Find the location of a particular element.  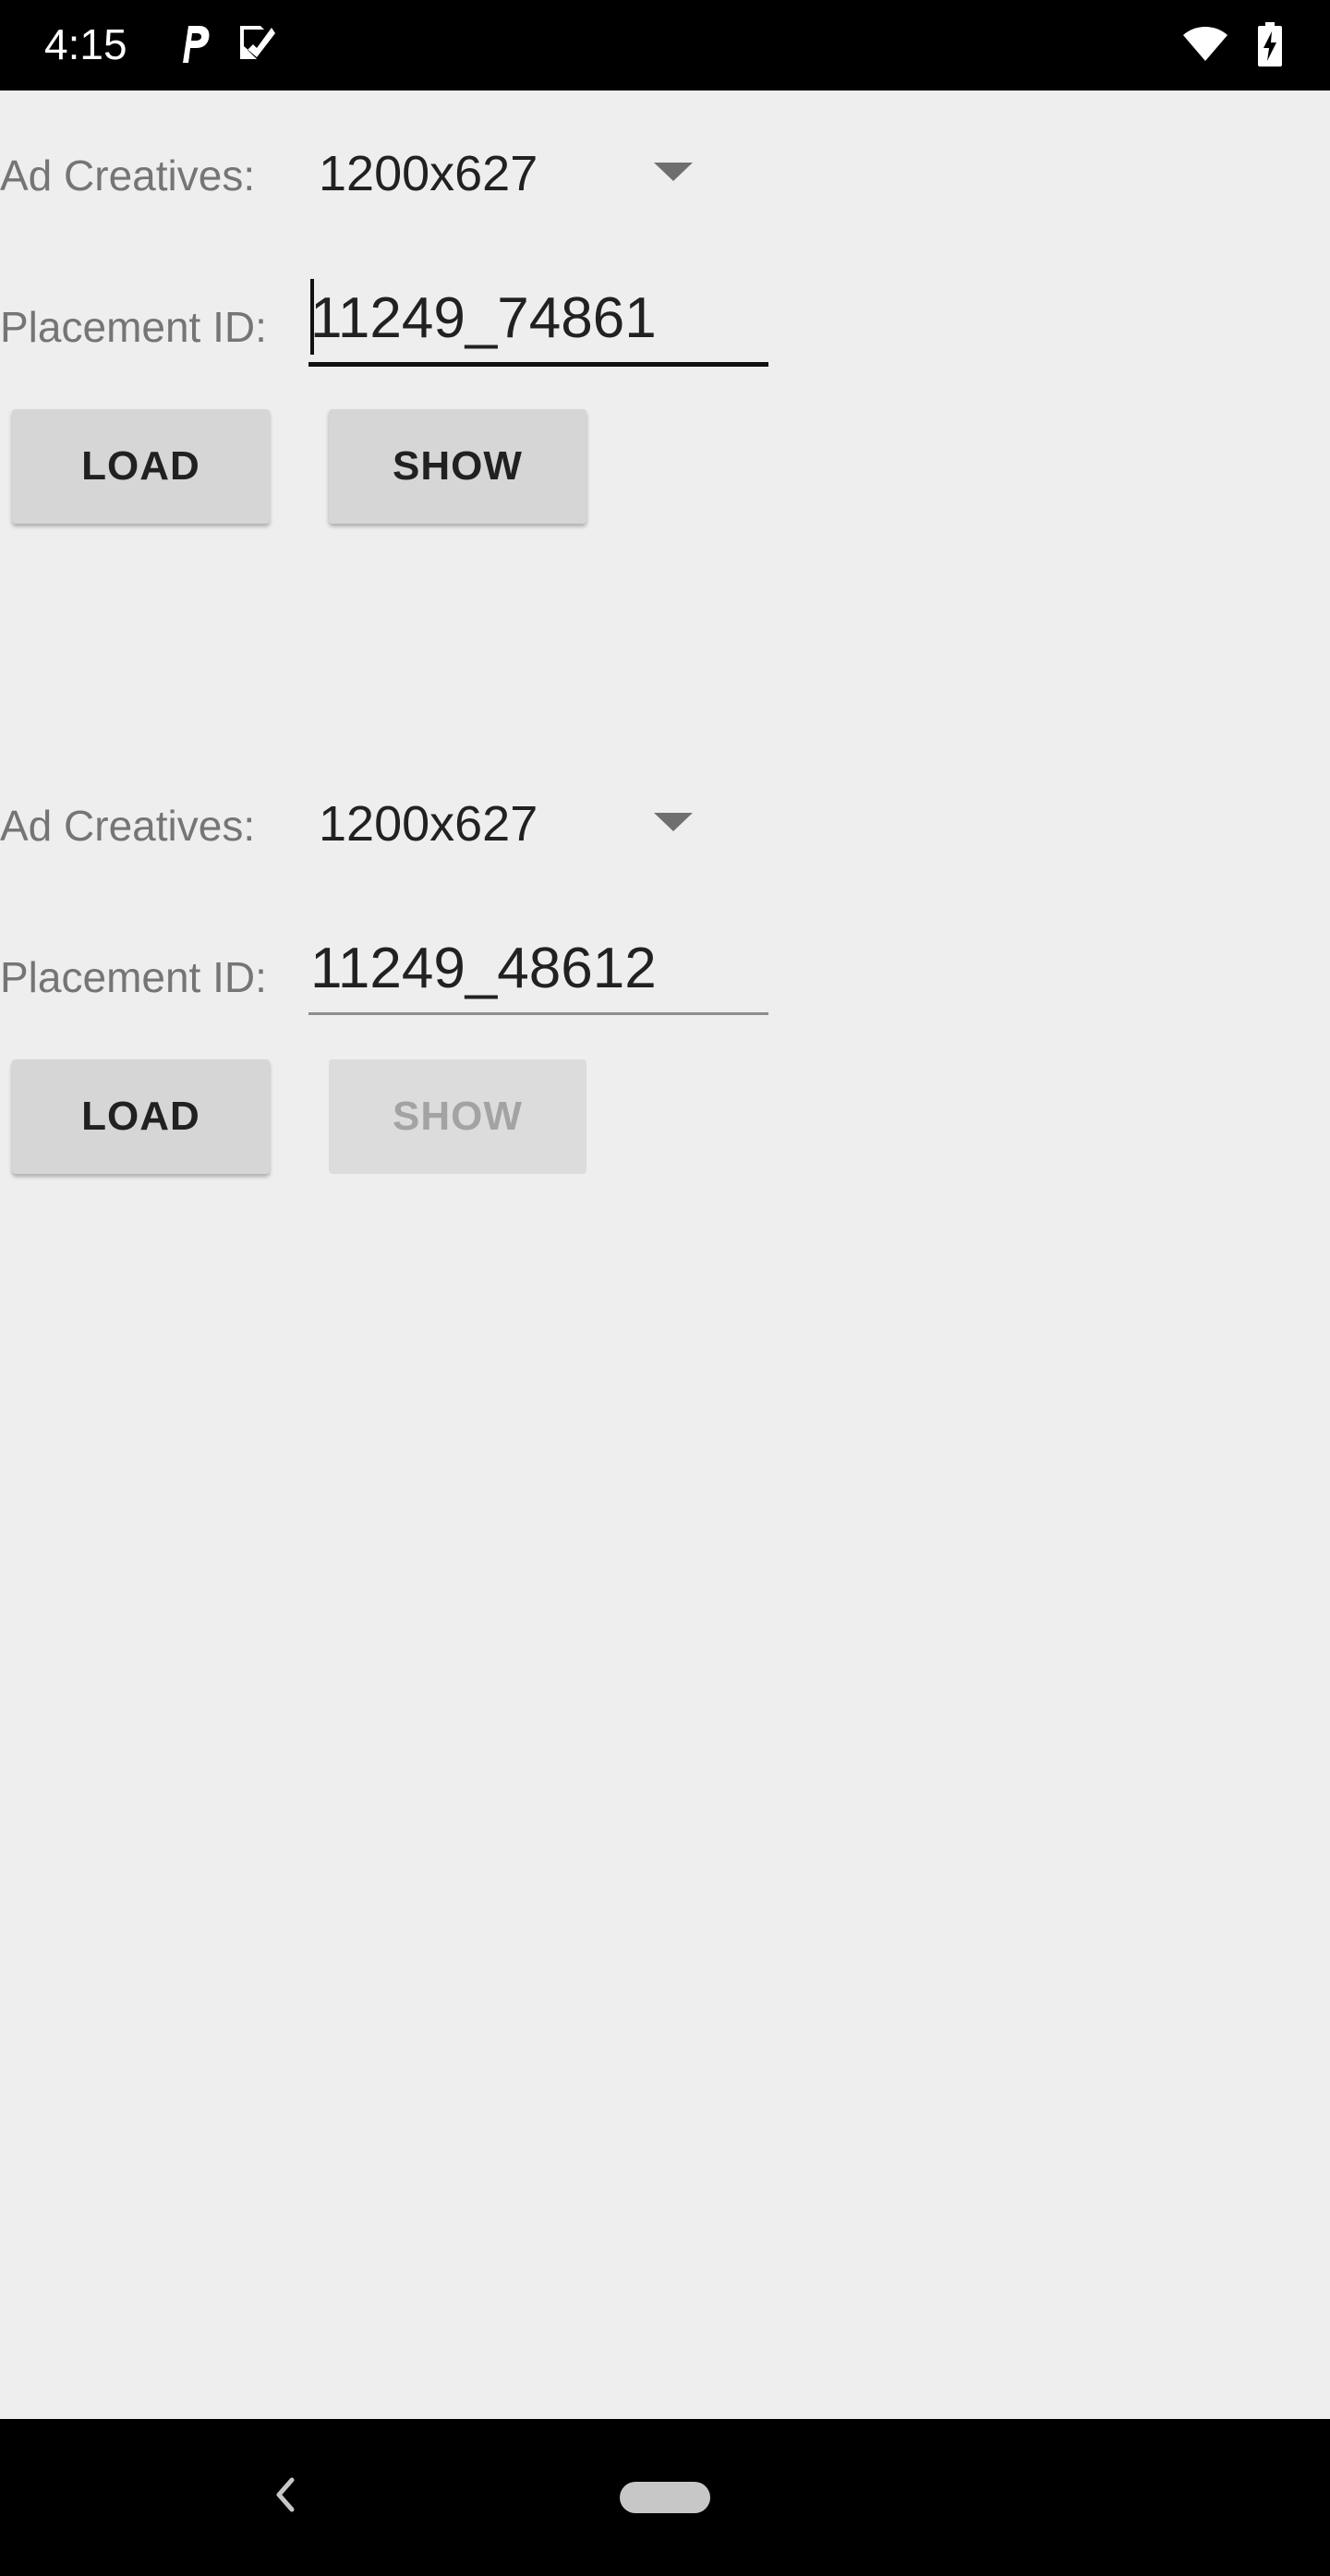

status-bar: 4:15 is located at coordinates (665, 45).